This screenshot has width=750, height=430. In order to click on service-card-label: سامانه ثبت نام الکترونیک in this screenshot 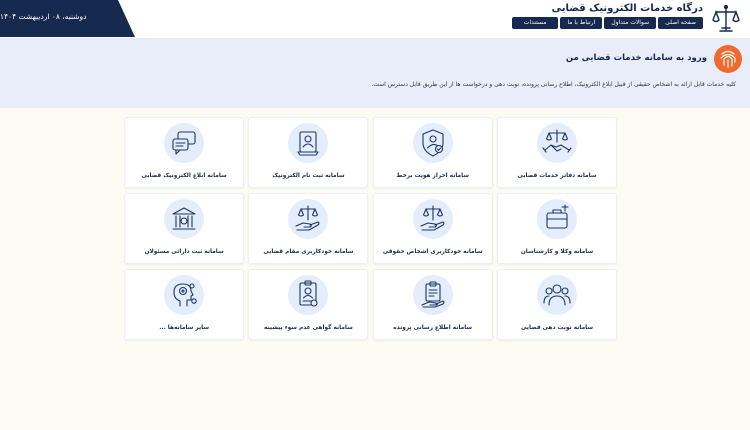, I will do `click(308, 176)`.